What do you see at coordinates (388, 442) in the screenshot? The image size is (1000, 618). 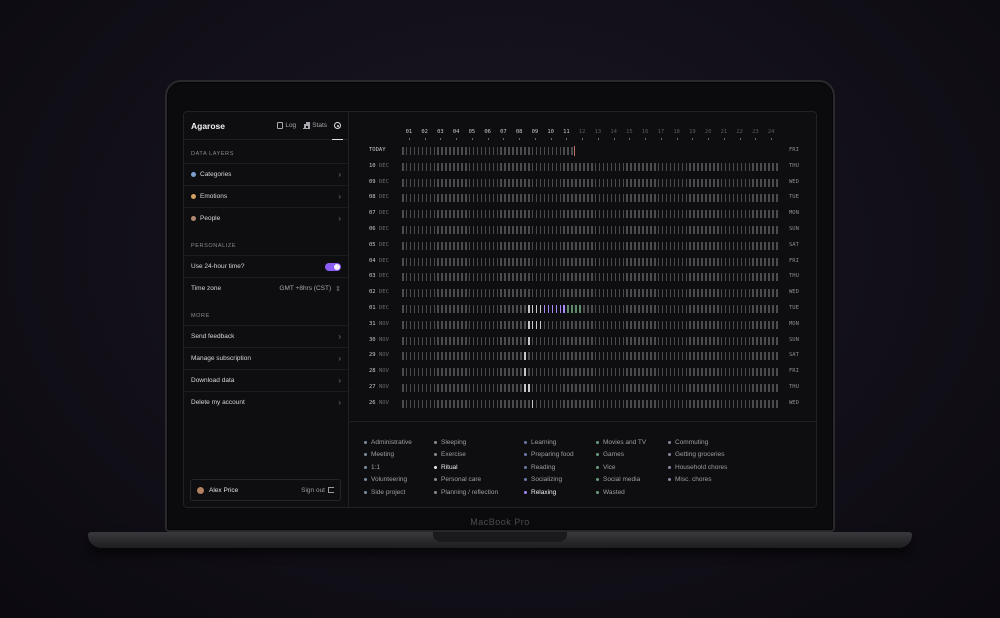 I see `legend-item: Administrative` at bounding box center [388, 442].